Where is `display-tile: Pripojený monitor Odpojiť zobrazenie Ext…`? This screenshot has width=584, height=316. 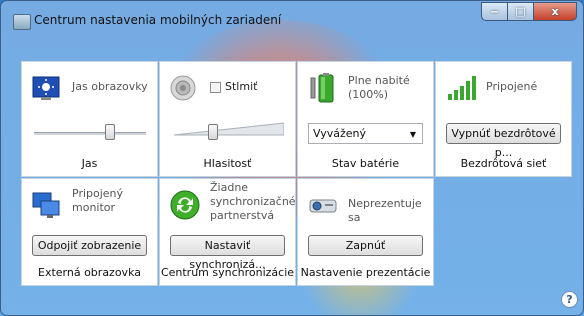
display-tile: Pripojený monitor Odpojiť zobrazenie Ext… is located at coordinates (89, 232).